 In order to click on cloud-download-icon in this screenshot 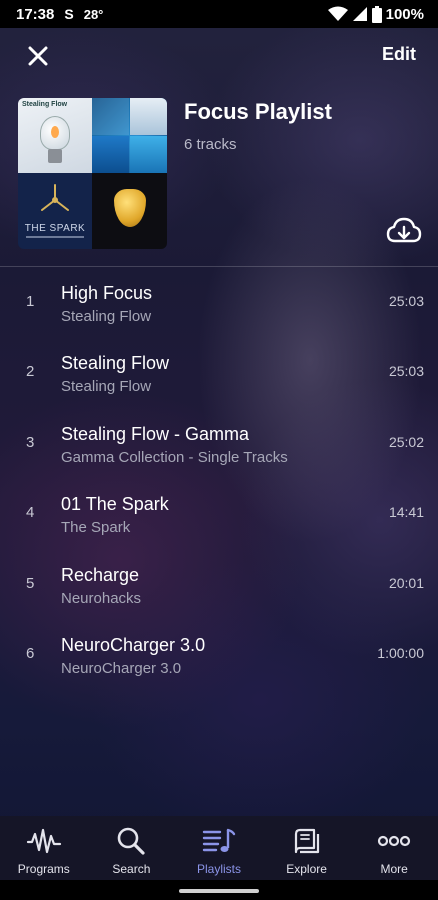, I will do `click(404, 230)`.